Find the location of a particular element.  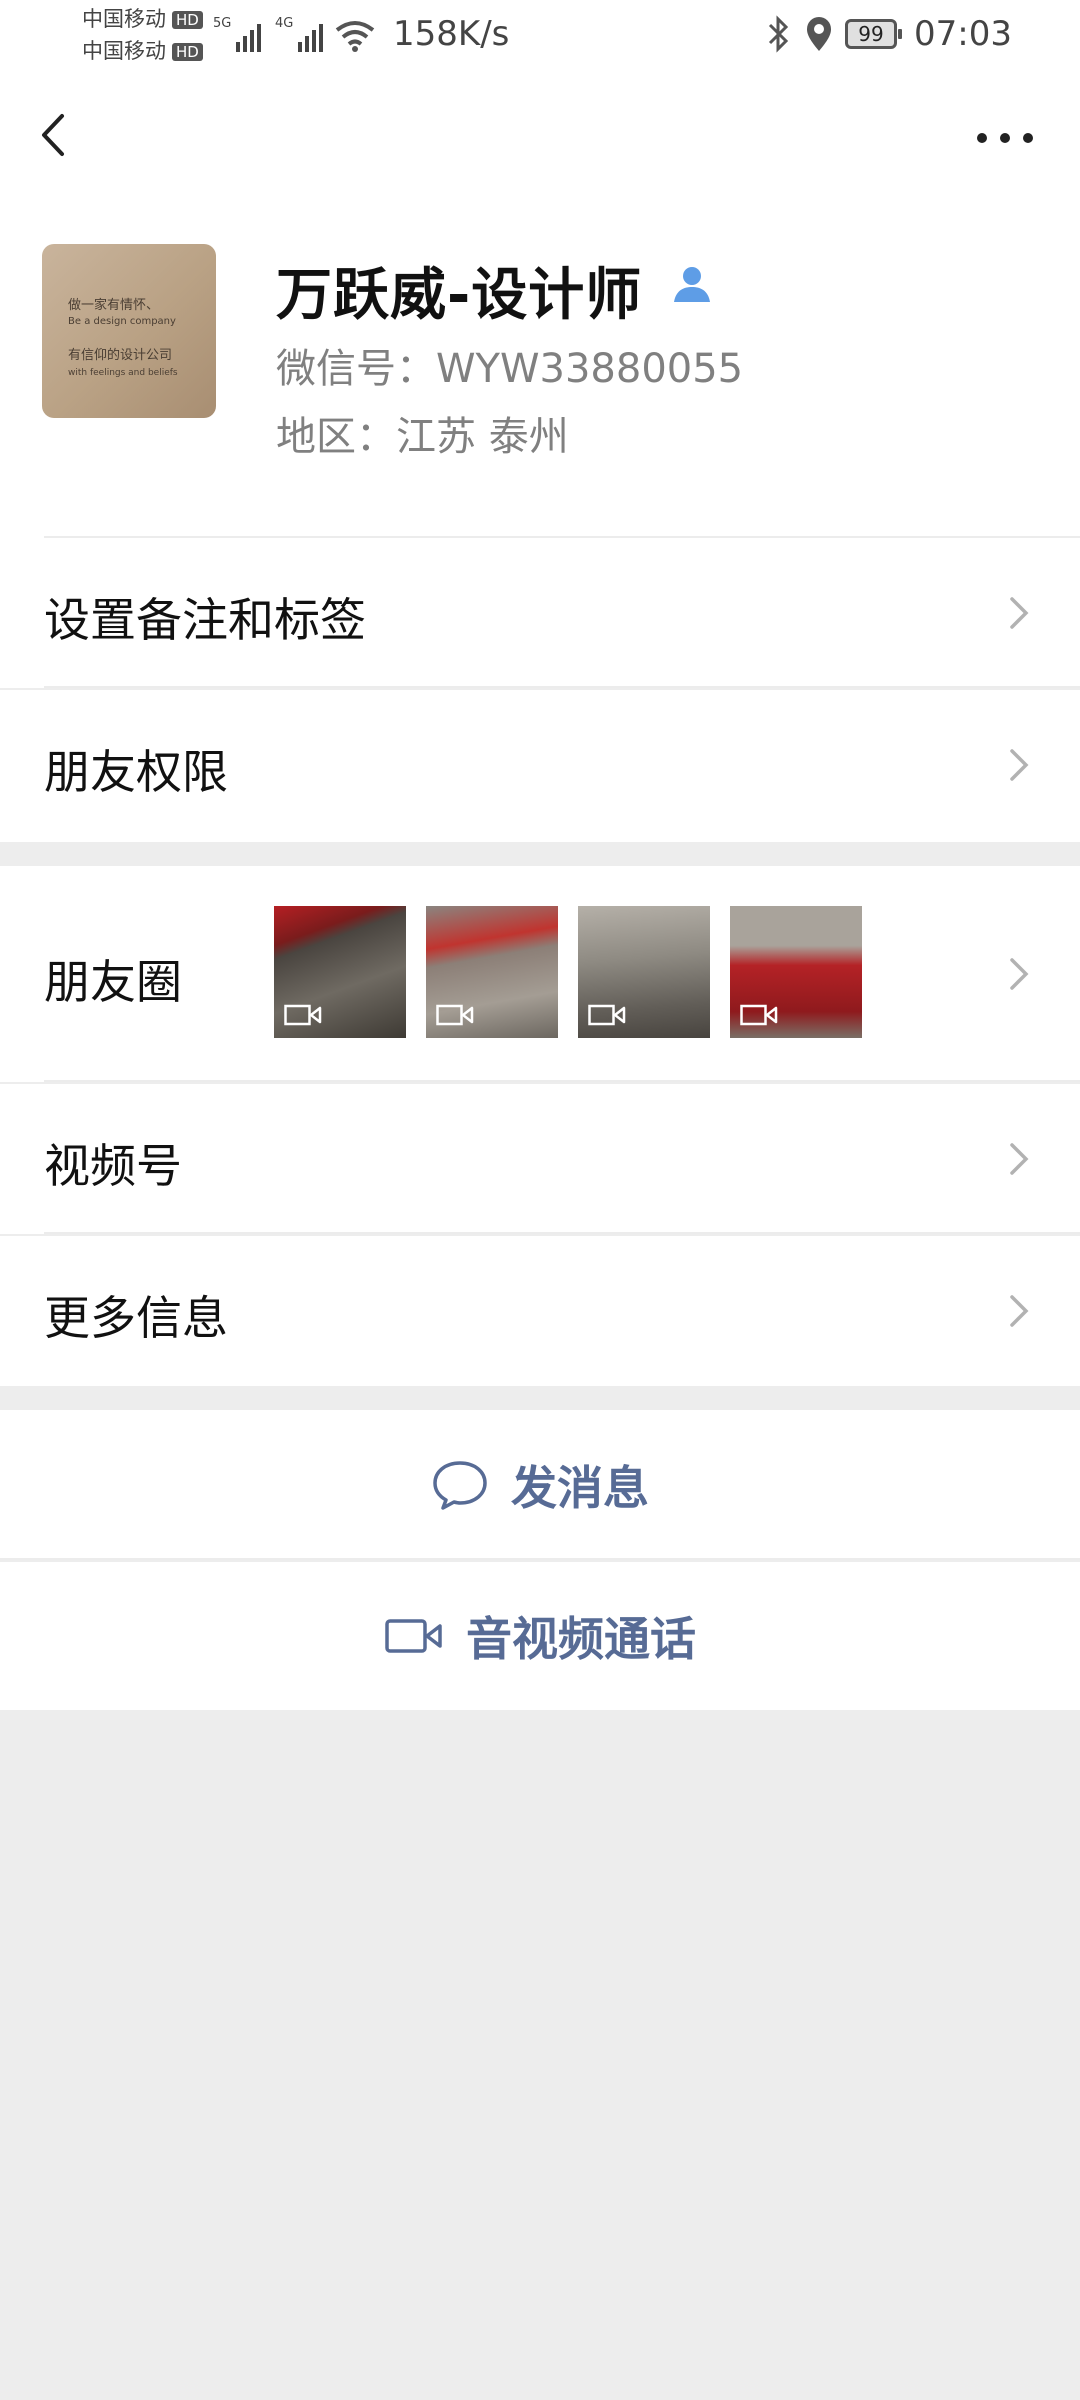

location-icon is located at coordinates (819, 34).